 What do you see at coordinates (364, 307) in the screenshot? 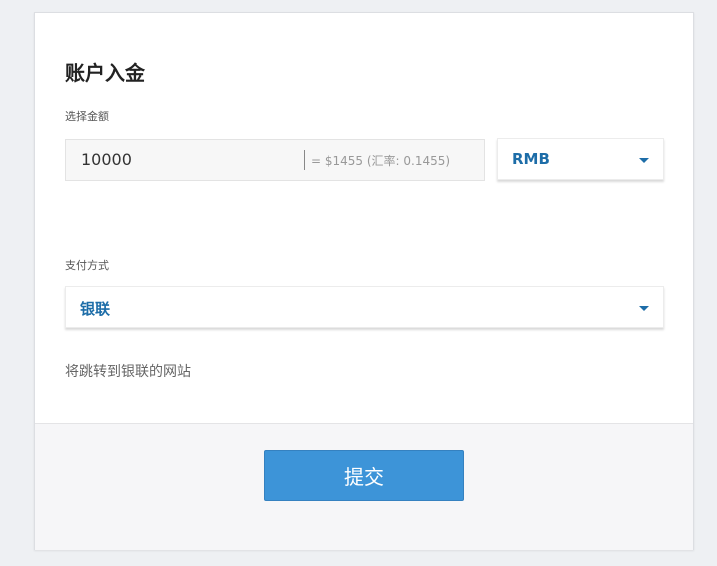
I see `payment-method-select: 银联` at bounding box center [364, 307].